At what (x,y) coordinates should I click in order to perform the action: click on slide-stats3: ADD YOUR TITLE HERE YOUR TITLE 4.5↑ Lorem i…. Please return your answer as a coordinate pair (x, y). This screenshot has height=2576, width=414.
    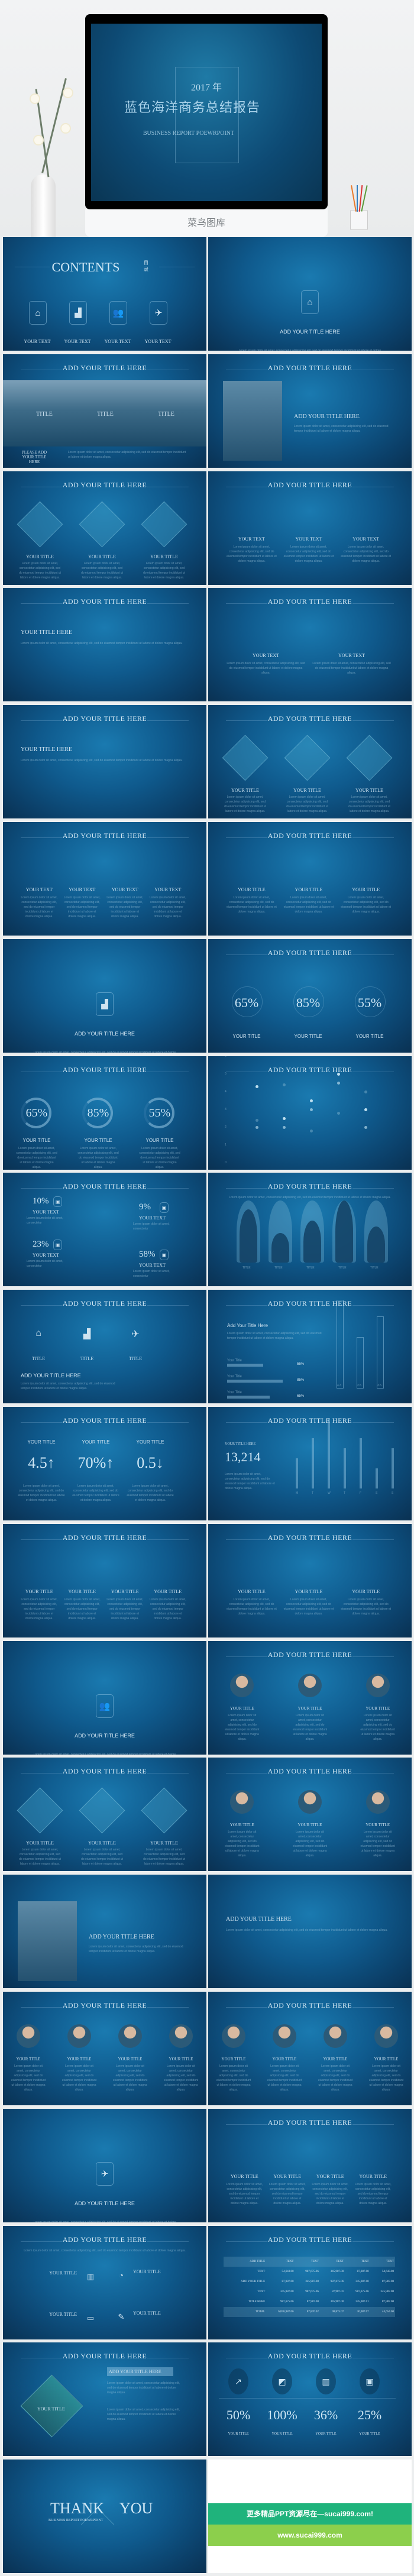
    Looking at the image, I should click on (104, 1464).